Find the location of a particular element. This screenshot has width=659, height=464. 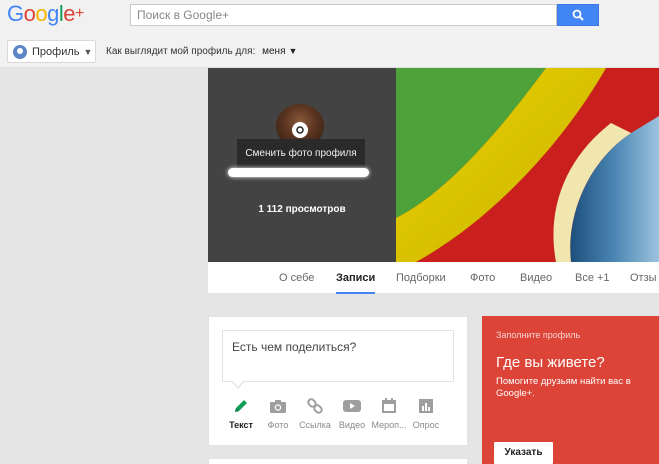

logo-letter: g is located at coordinates (53, 13).